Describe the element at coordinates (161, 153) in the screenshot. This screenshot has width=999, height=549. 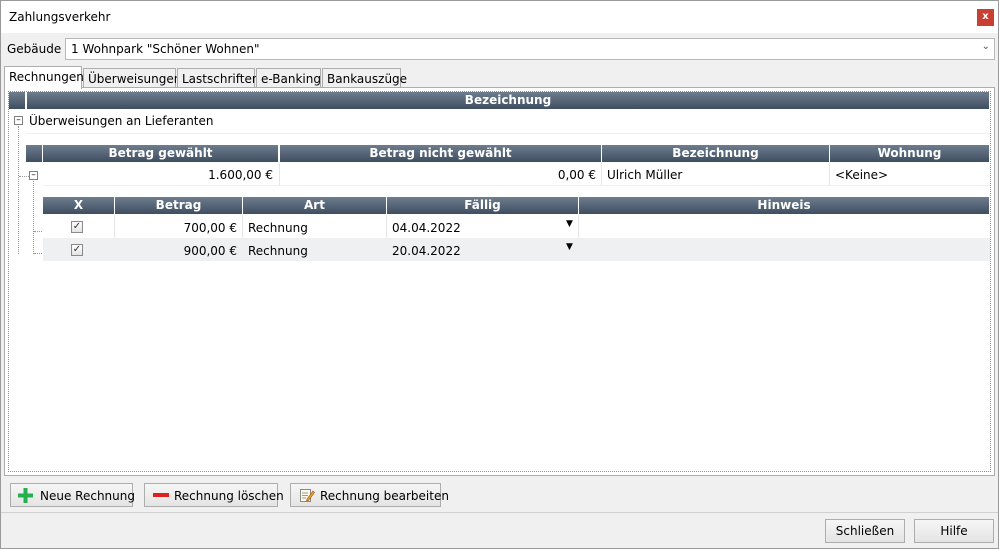
I see `col-header-betrag-gewaehlt: Betrag gewählt` at that location.